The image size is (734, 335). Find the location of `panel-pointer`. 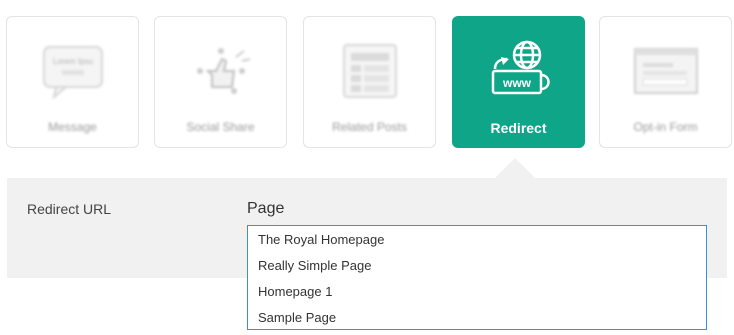

panel-pointer is located at coordinates (515, 168).